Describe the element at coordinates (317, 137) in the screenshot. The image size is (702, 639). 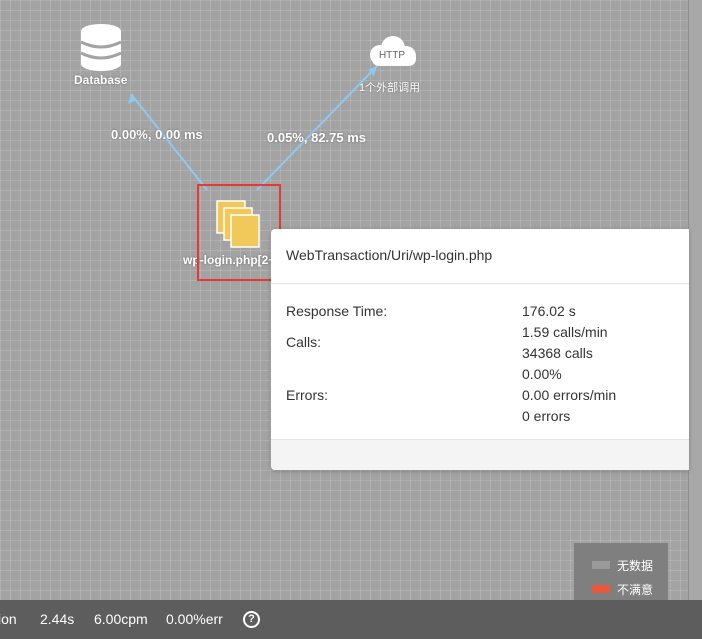
I see `edge-label-http: 0.05%, 82.75 ms` at that location.